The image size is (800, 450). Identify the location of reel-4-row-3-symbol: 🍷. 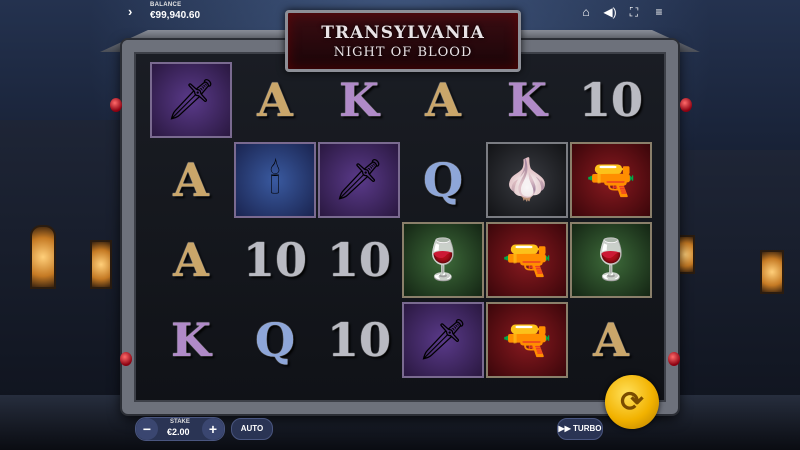
(443, 260).